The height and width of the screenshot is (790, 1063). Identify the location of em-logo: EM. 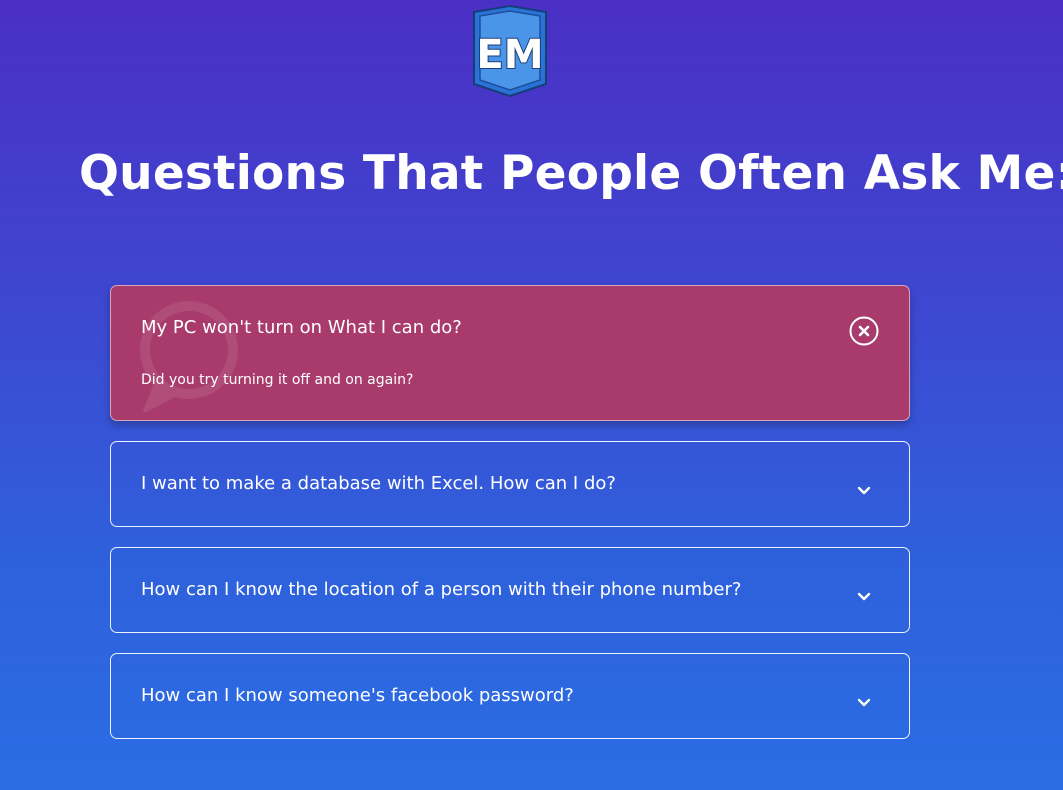
(510, 51).